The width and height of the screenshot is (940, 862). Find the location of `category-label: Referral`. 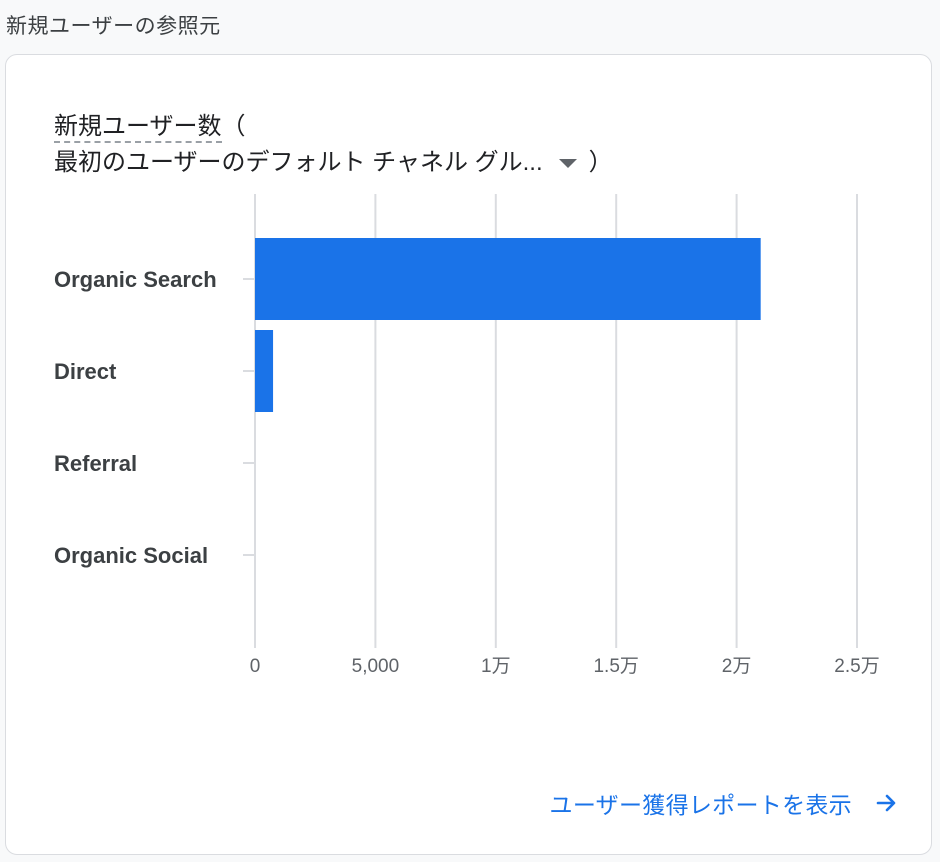

category-label: Referral is located at coordinates (95, 463).